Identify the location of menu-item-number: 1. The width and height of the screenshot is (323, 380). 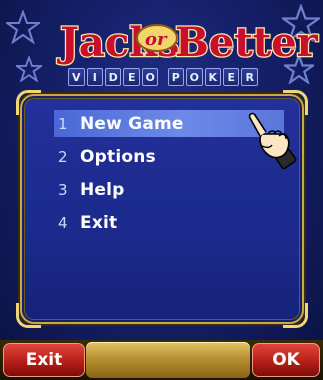
(63, 123).